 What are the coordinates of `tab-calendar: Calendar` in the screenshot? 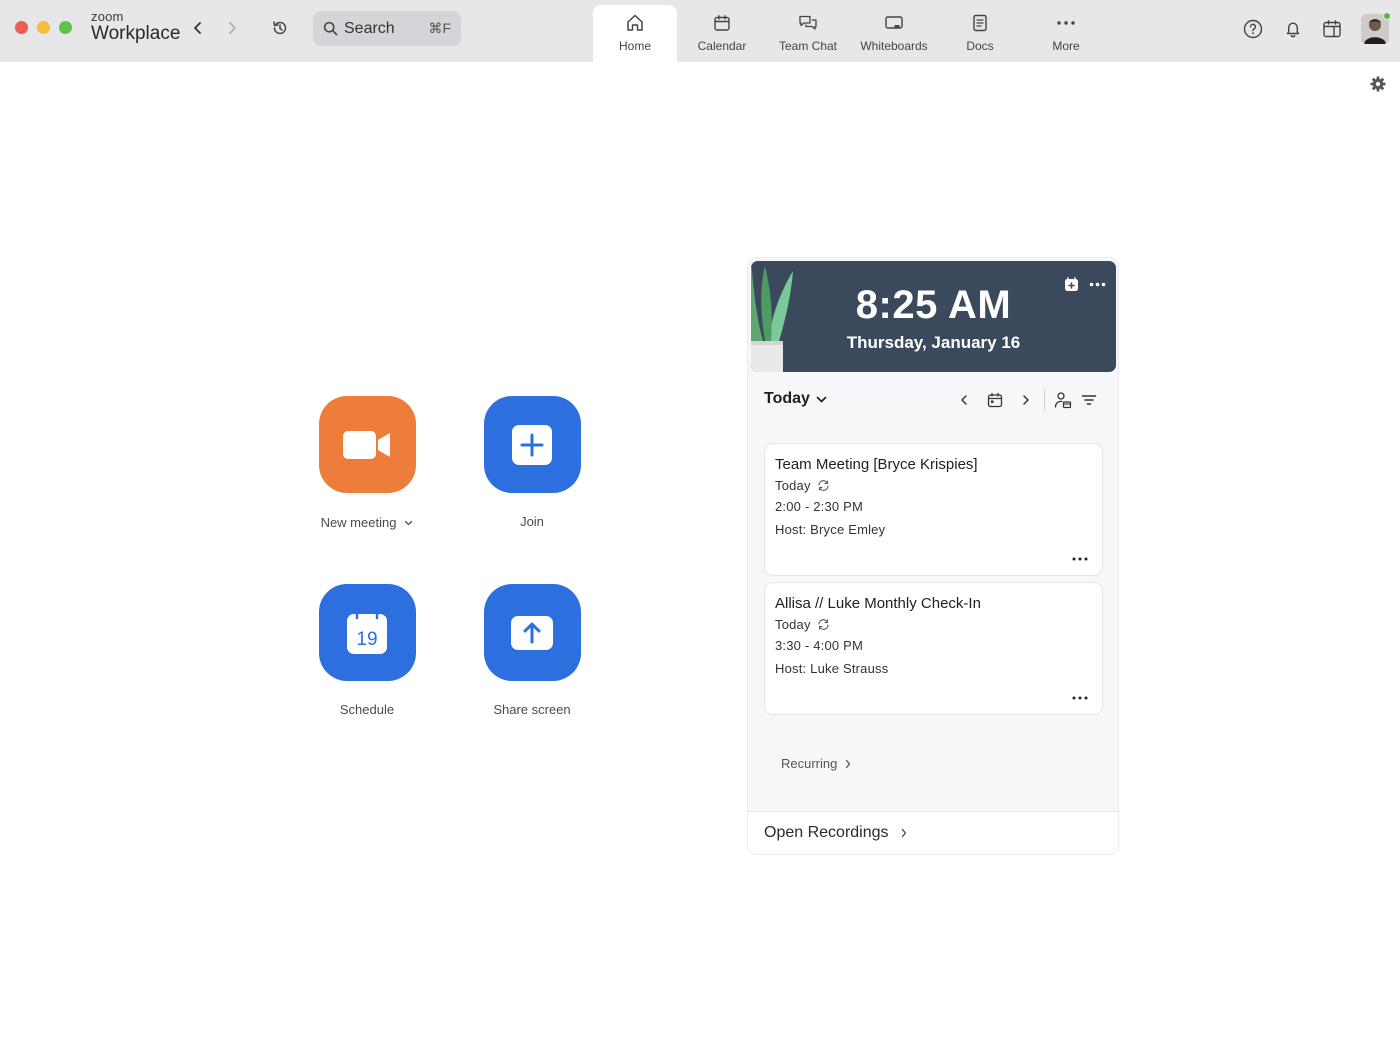 It's located at (722, 33).